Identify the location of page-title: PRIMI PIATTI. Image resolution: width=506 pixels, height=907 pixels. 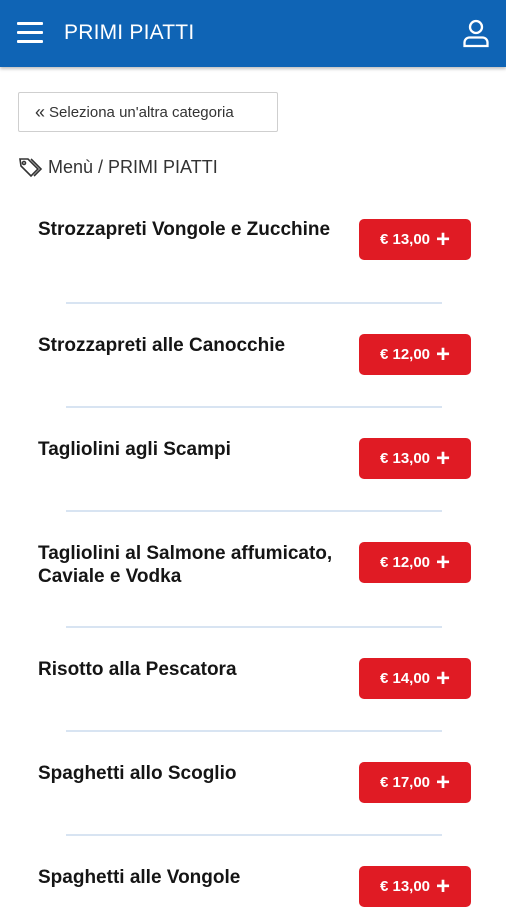
(129, 32).